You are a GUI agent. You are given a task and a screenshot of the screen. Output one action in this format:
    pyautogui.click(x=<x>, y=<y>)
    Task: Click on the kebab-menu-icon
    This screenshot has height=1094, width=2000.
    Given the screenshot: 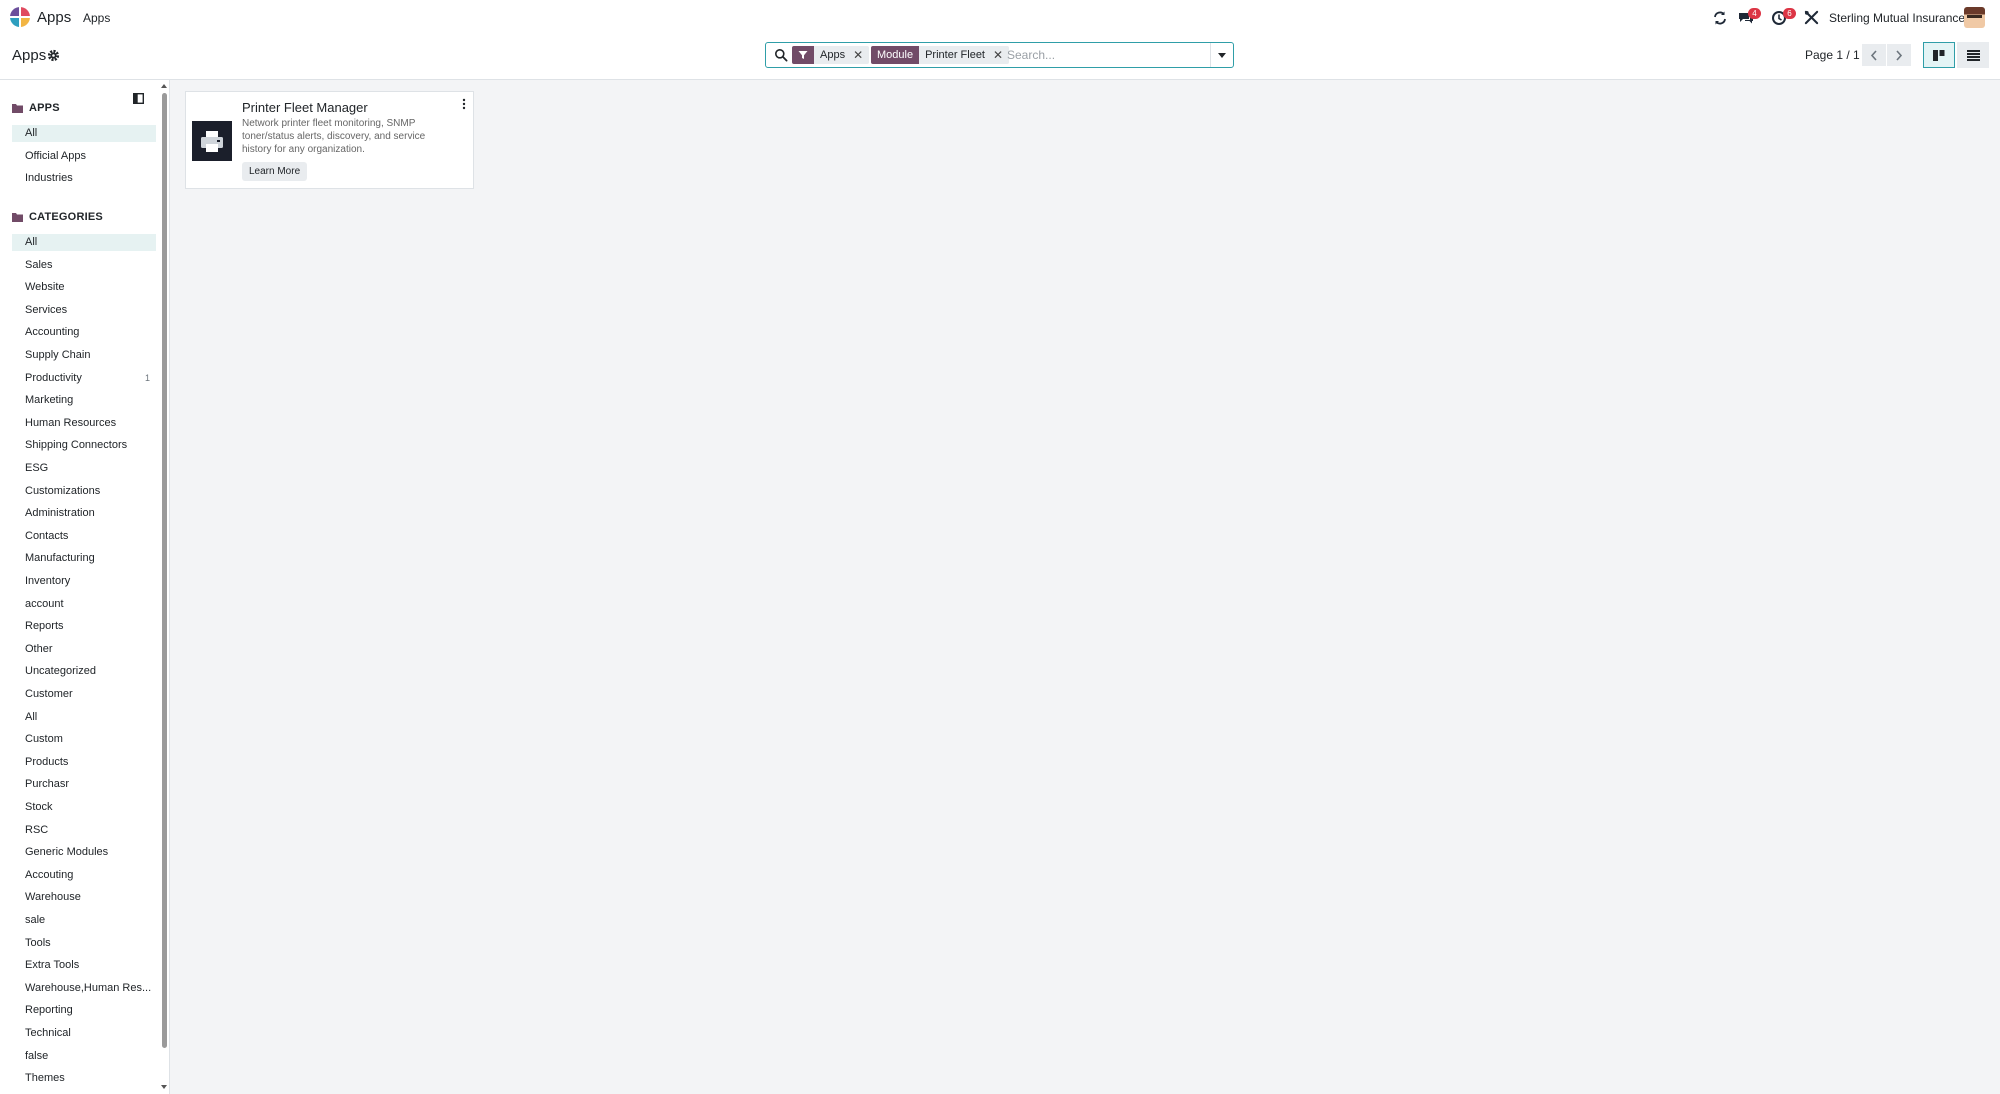 What is the action you would take?
    pyautogui.click(x=464, y=104)
    